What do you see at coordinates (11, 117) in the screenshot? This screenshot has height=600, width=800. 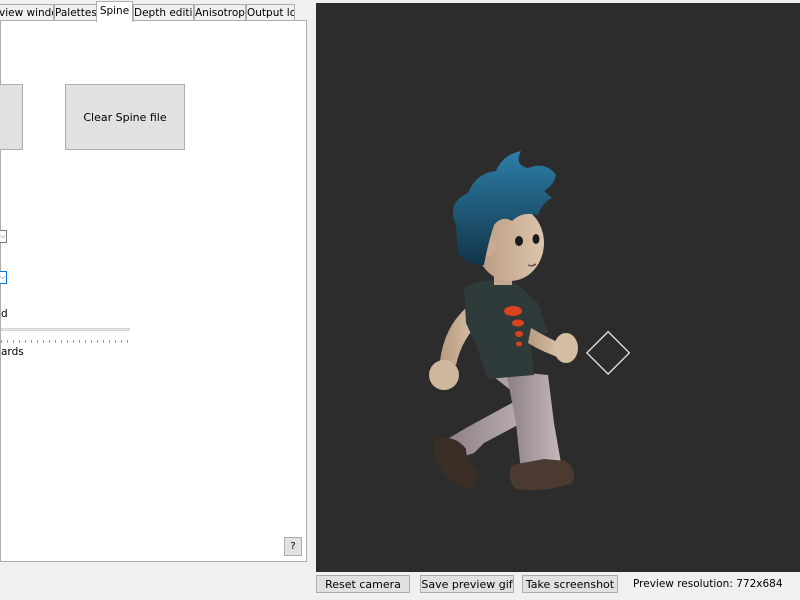 I see `load-spine-button` at bounding box center [11, 117].